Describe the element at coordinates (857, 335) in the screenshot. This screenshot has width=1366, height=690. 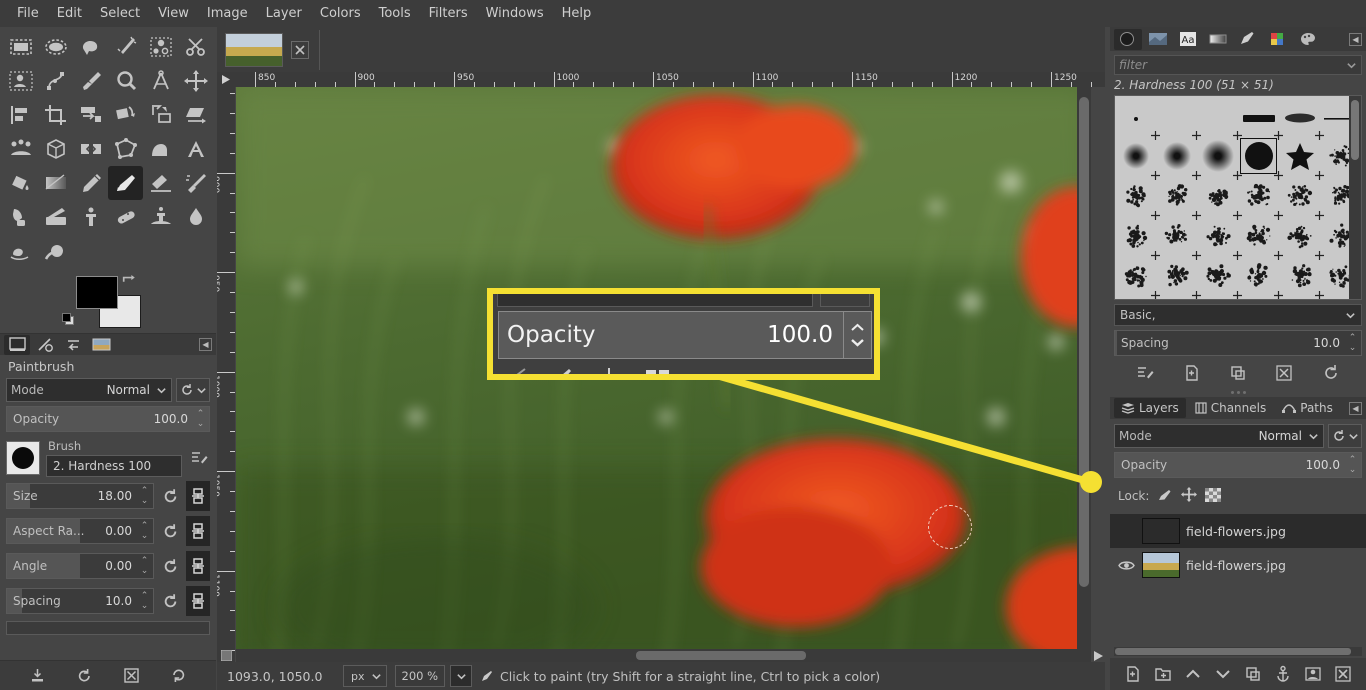
I see `callout-opacity-stepper` at that location.